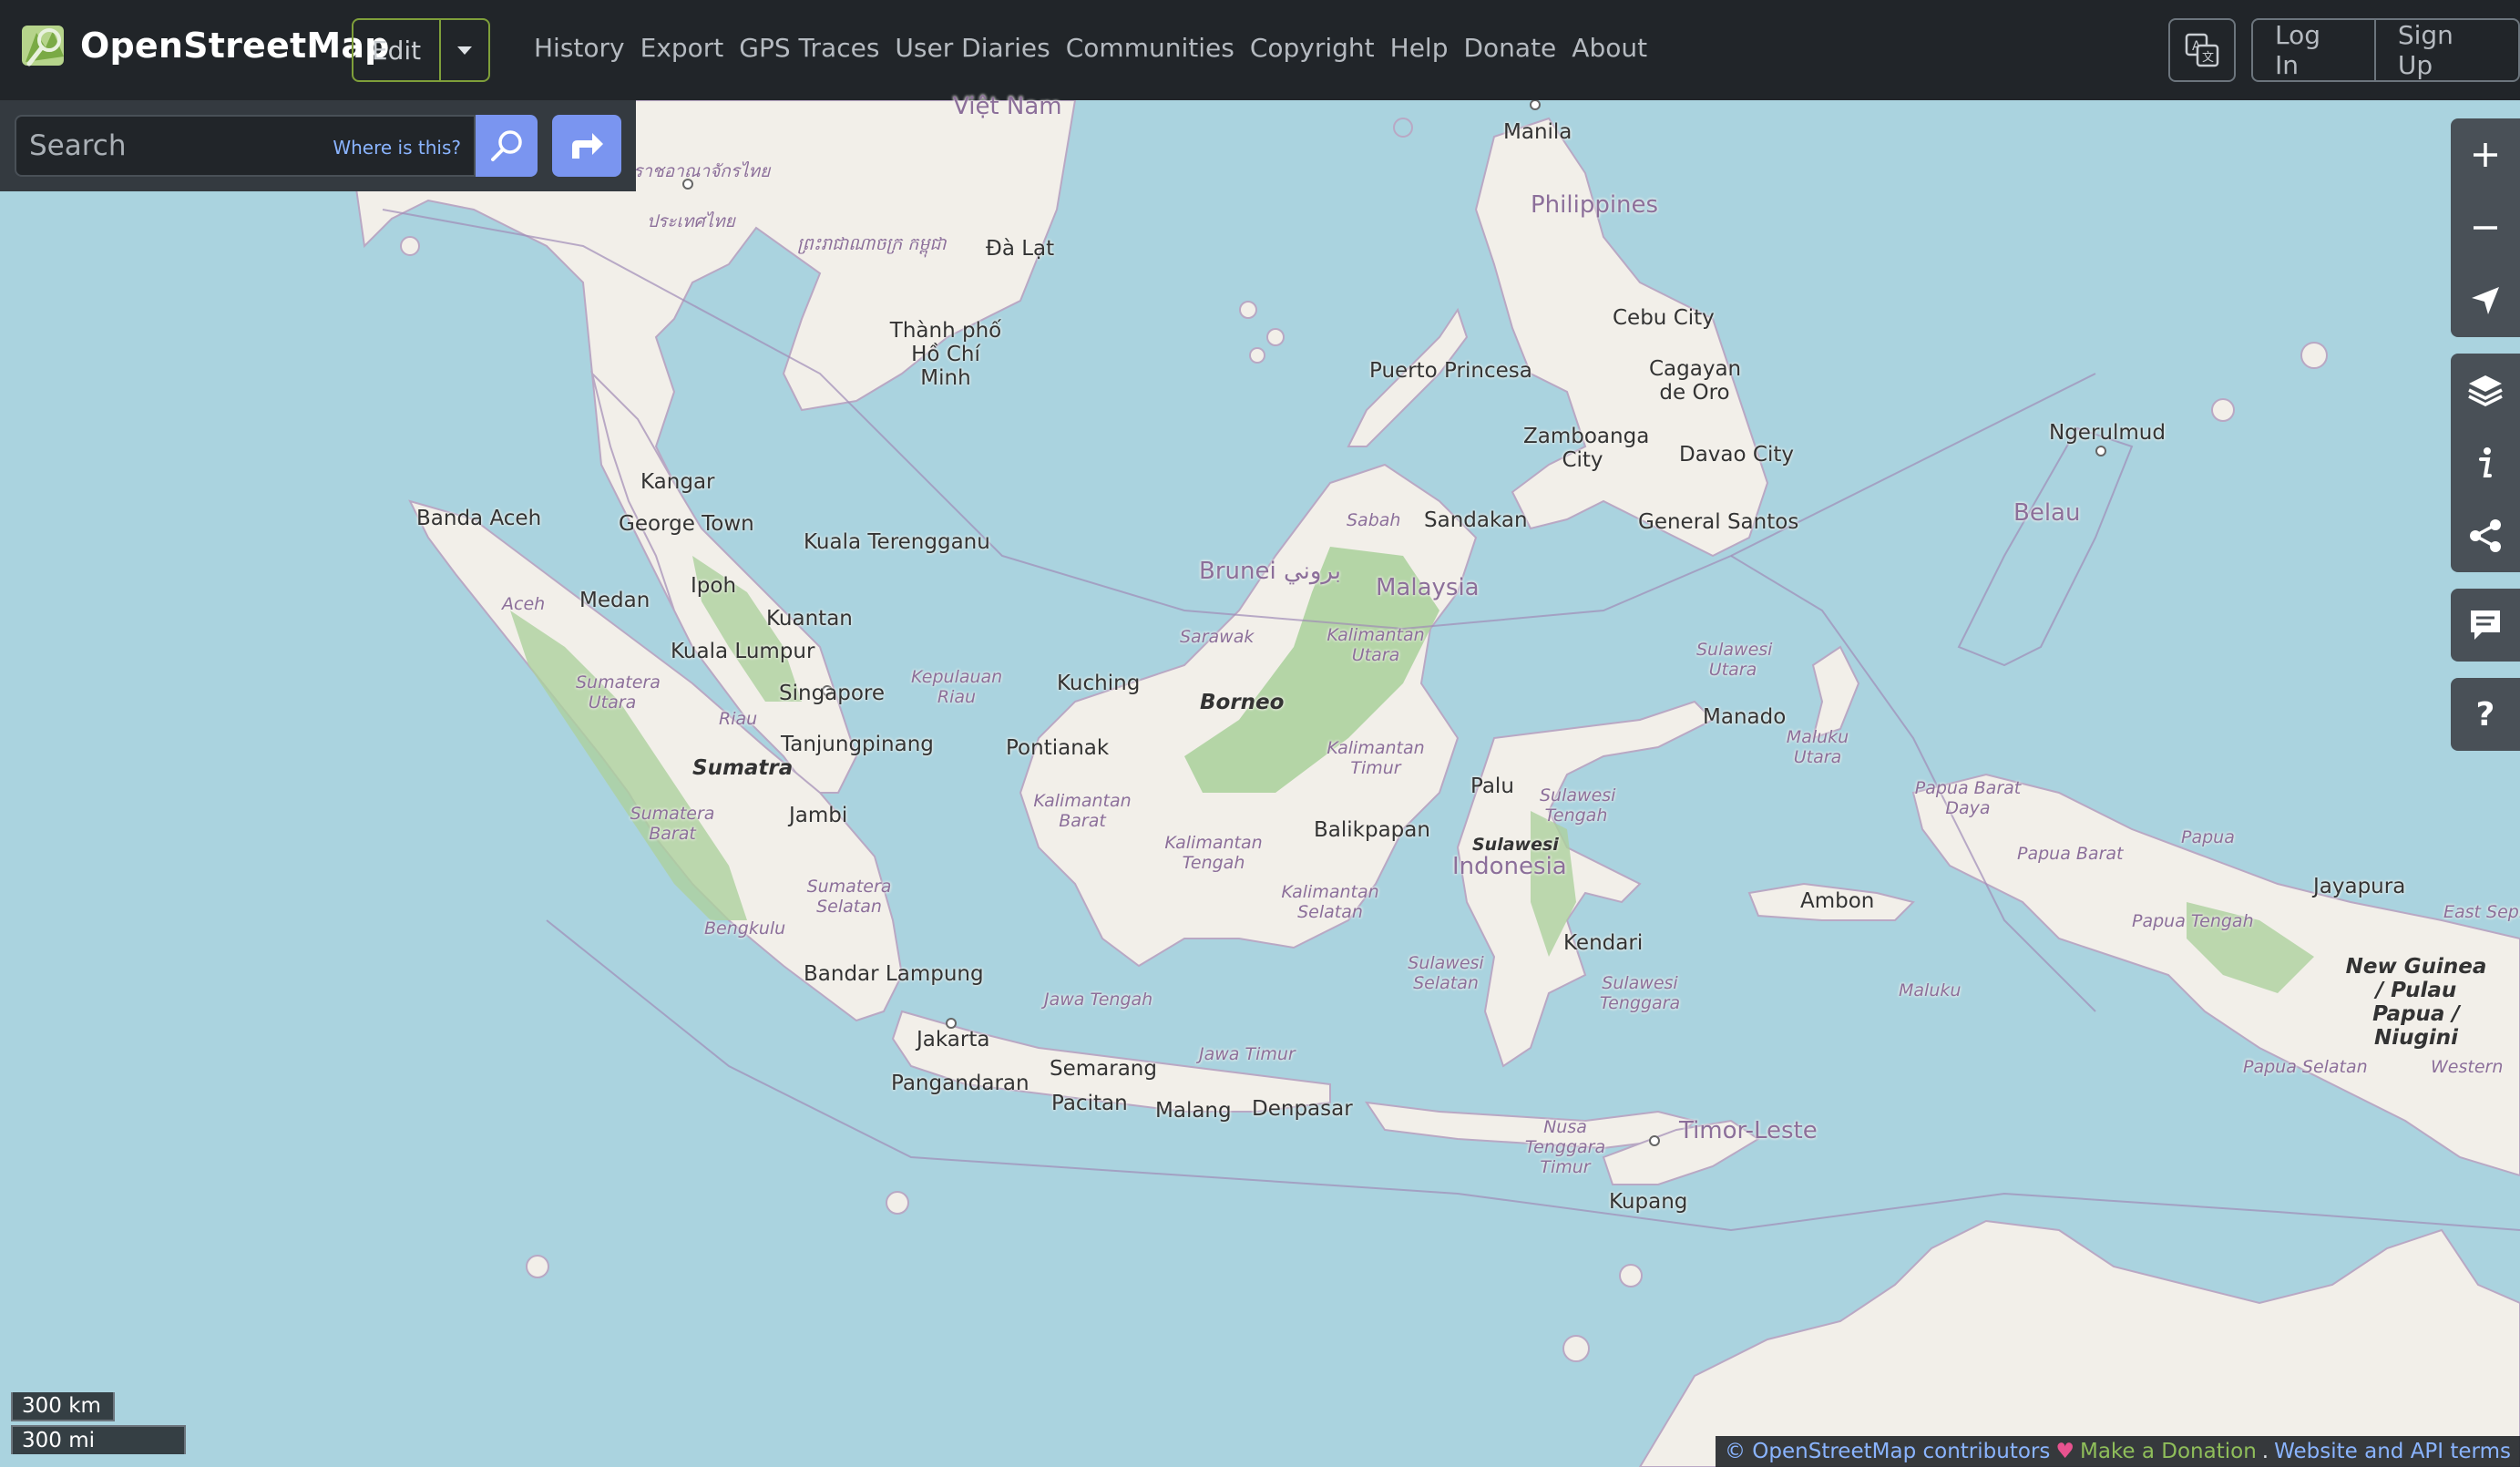 The image size is (2520, 1467). I want to click on nav-help: Help, so click(1420, 48).